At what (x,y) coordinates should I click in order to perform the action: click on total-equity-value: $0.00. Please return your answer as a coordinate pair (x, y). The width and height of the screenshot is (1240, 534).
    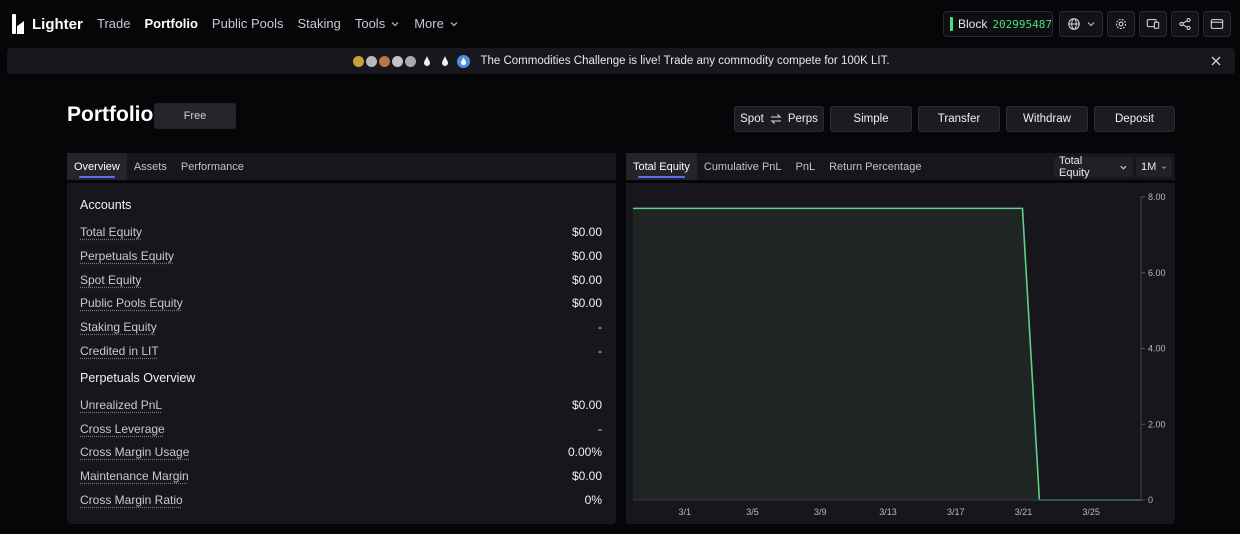
    Looking at the image, I should click on (586, 232).